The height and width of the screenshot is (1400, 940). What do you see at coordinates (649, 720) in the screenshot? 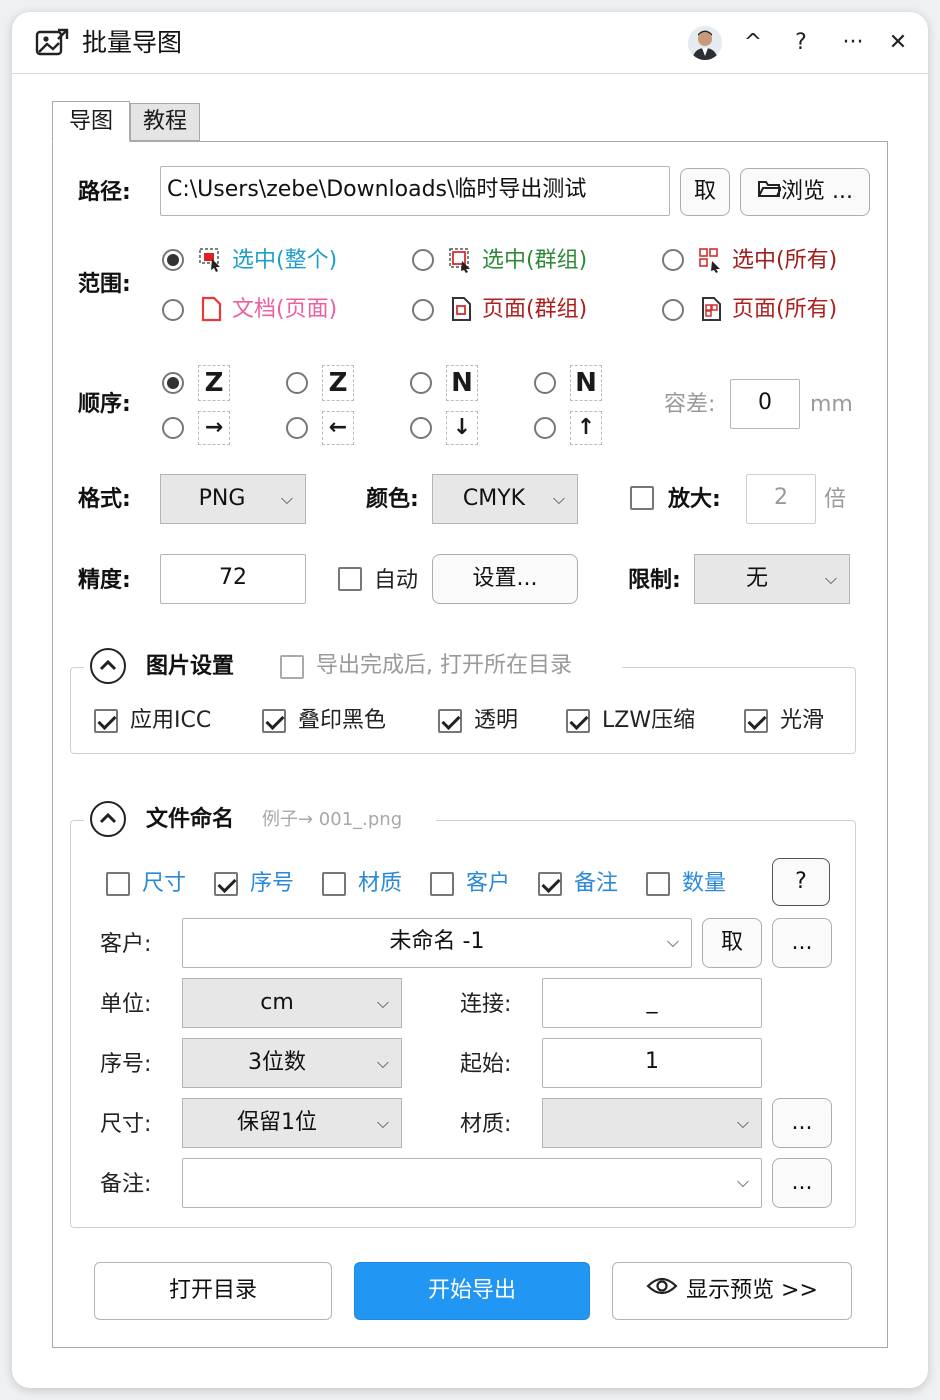
I see `lzw-compress-label: LZW压缩` at bounding box center [649, 720].